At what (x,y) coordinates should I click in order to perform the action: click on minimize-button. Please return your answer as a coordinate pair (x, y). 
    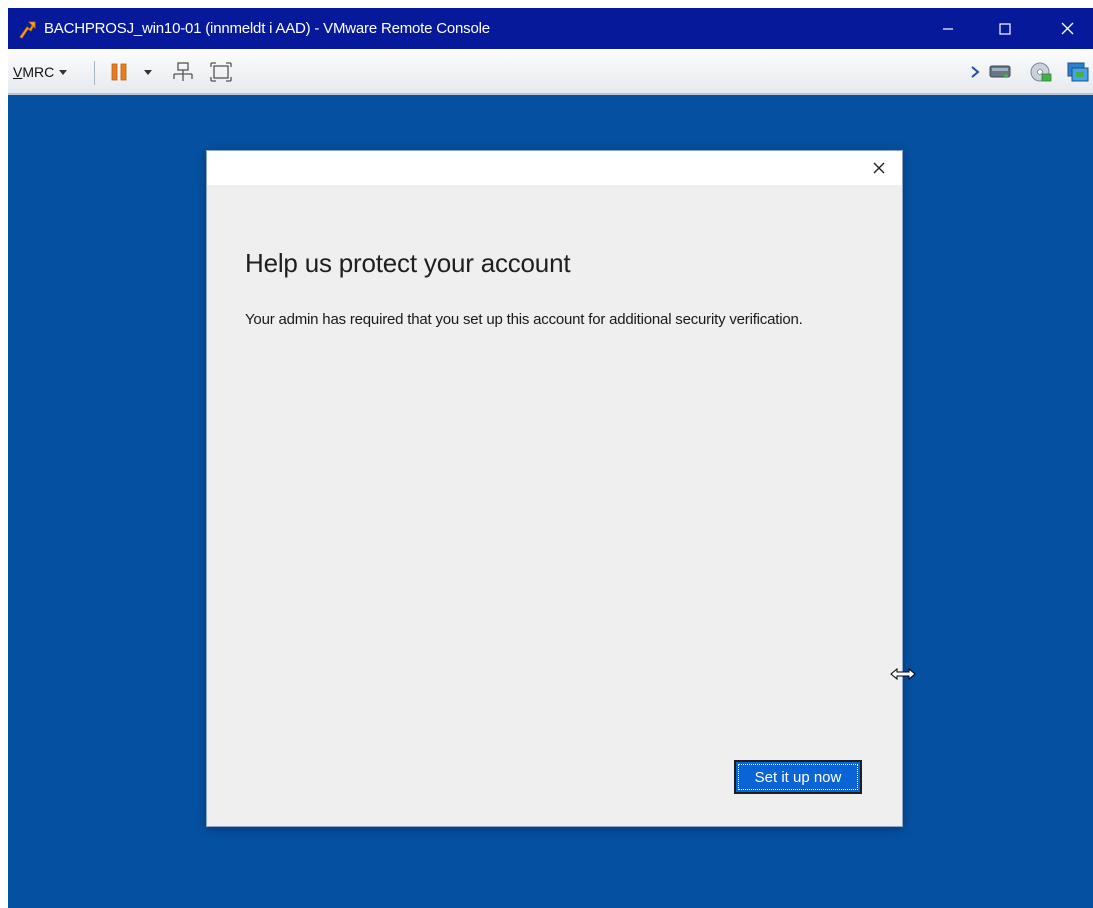
    Looking at the image, I should click on (948, 28).